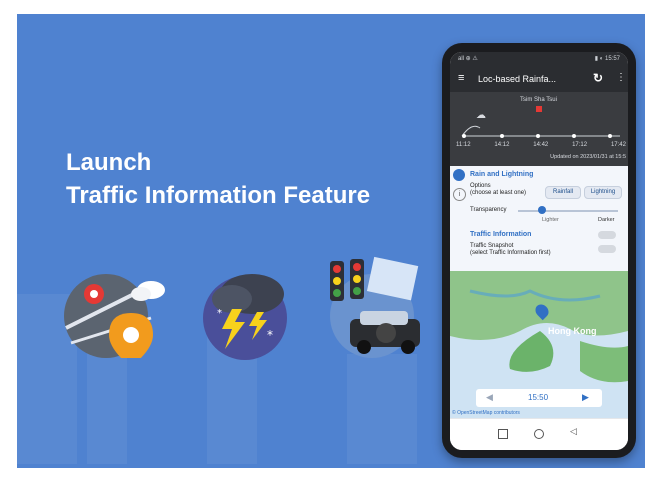 The image size is (661, 477). I want to click on map-attribution: © OpenStreetMap contributors, so click(486, 413).